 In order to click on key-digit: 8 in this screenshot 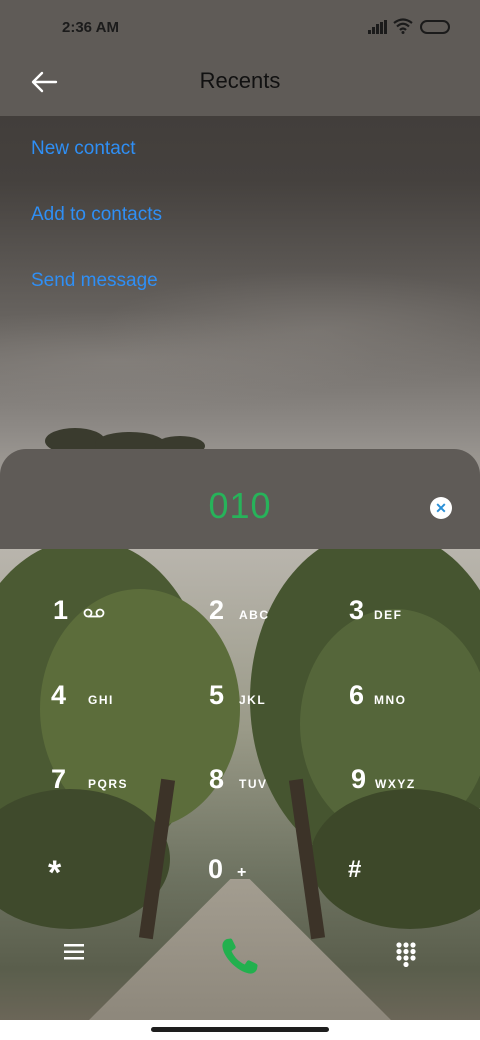, I will do `click(217, 779)`.